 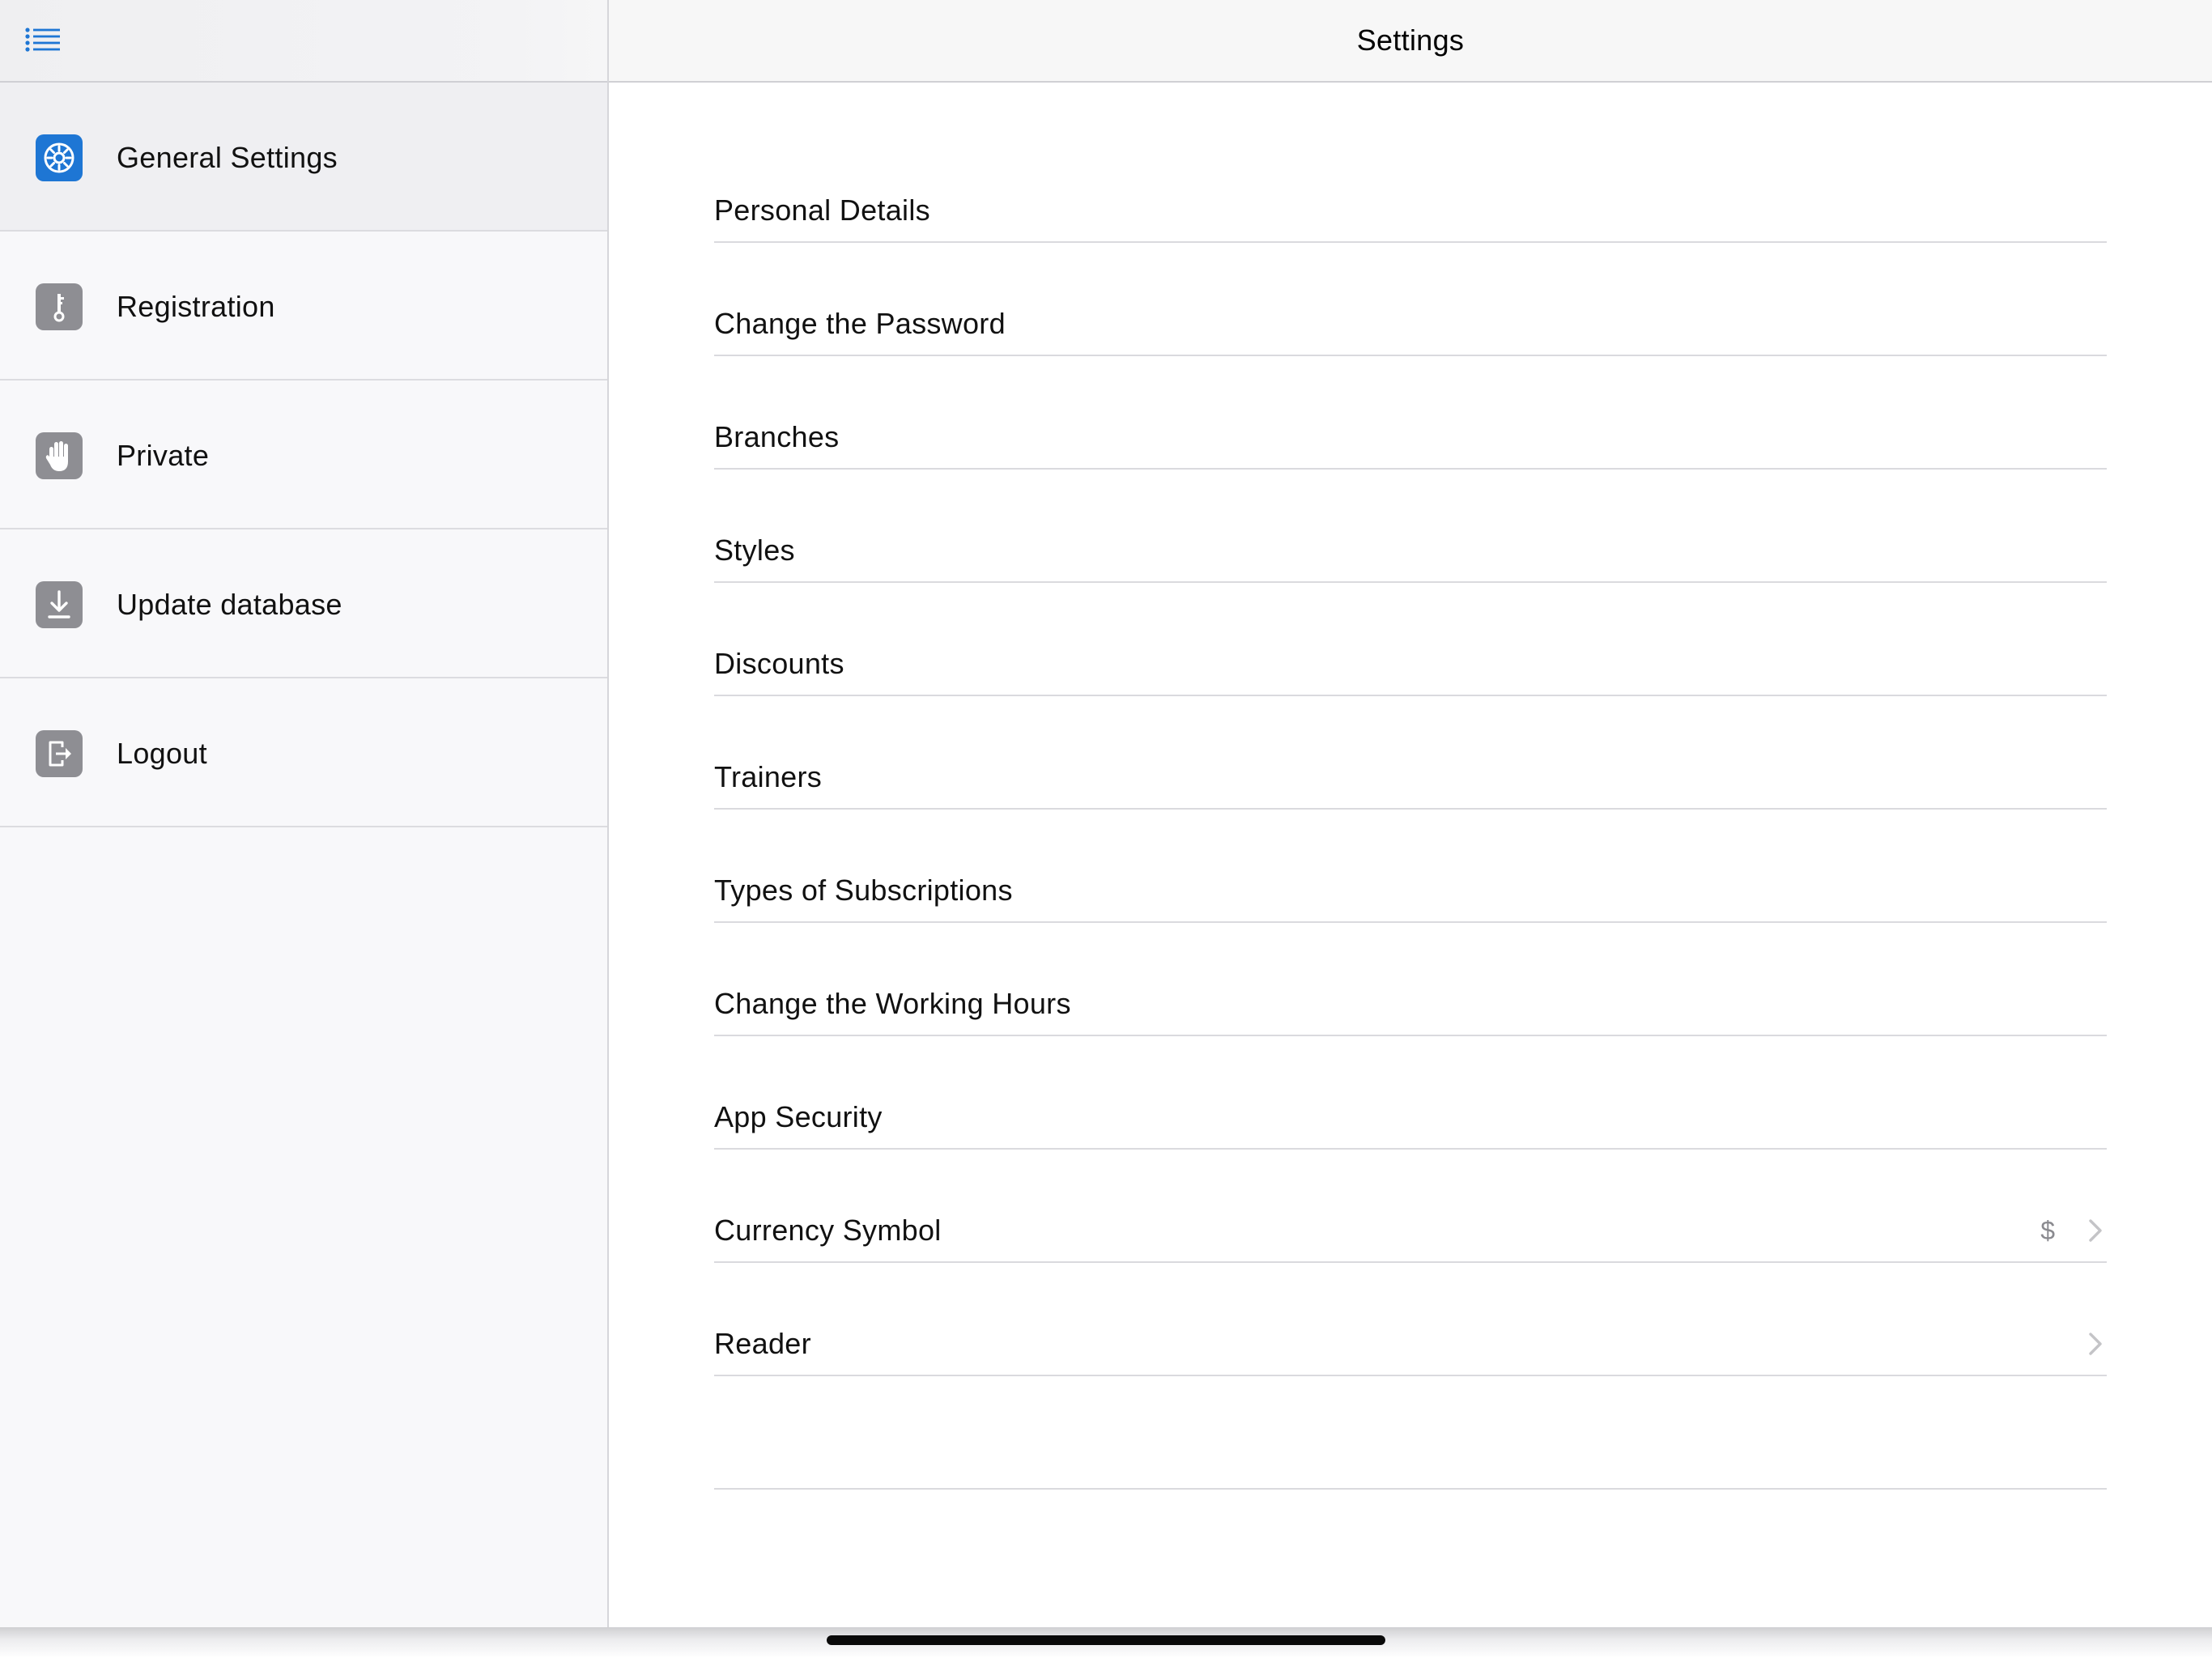 I want to click on row-label: Styles, so click(x=754, y=550).